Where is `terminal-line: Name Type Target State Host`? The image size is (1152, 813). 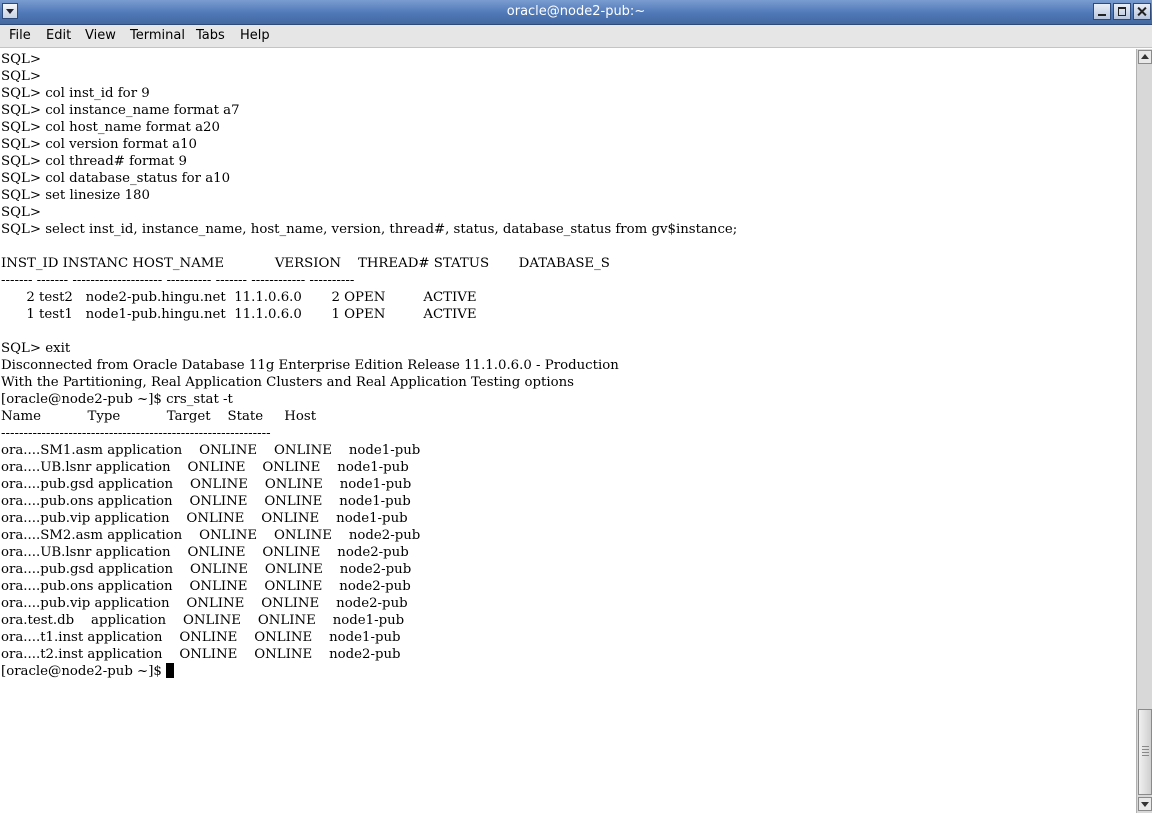 terminal-line: Name Type Target State Host is located at coordinates (159, 416).